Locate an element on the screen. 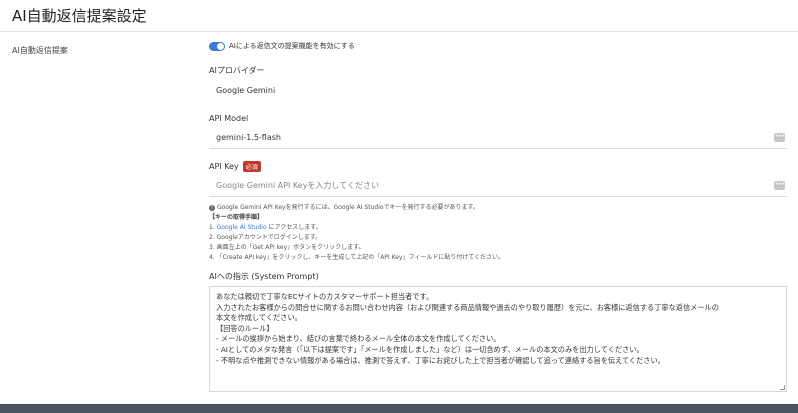  model-field: gemini-1.5-flash ••• is located at coordinates (498, 138).